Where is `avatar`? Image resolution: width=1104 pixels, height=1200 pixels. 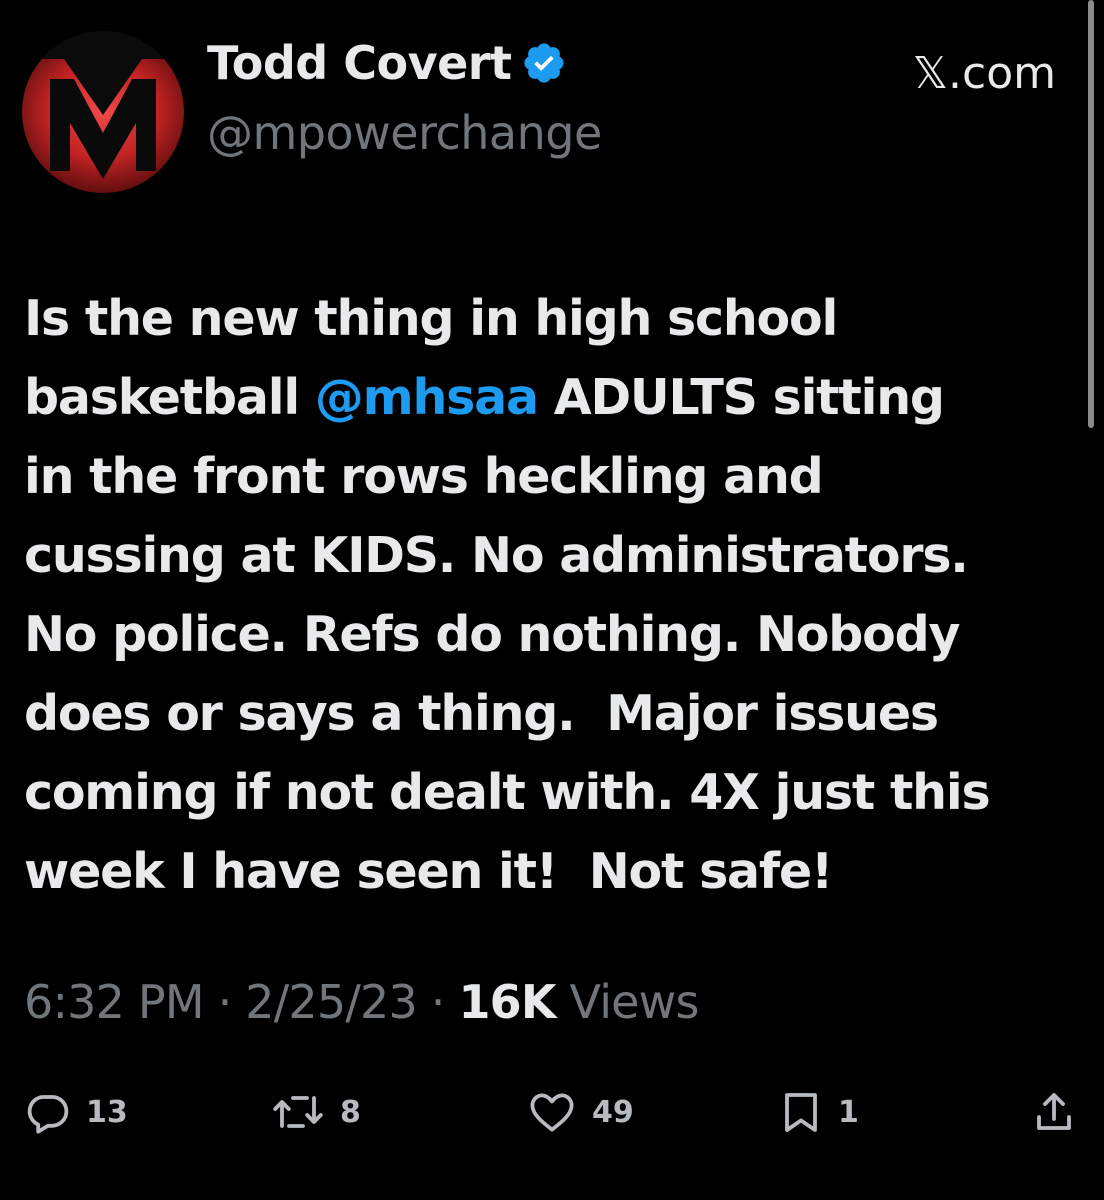
avatar is located at coordinates (103, 112).